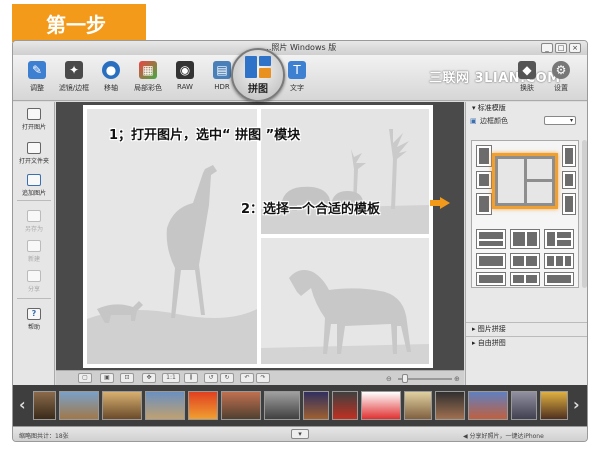 The width and height of the screenshot is (600, 458). Describe the element at coordinates (525, 181) in the screenshot. I see `template-selected` at that location.